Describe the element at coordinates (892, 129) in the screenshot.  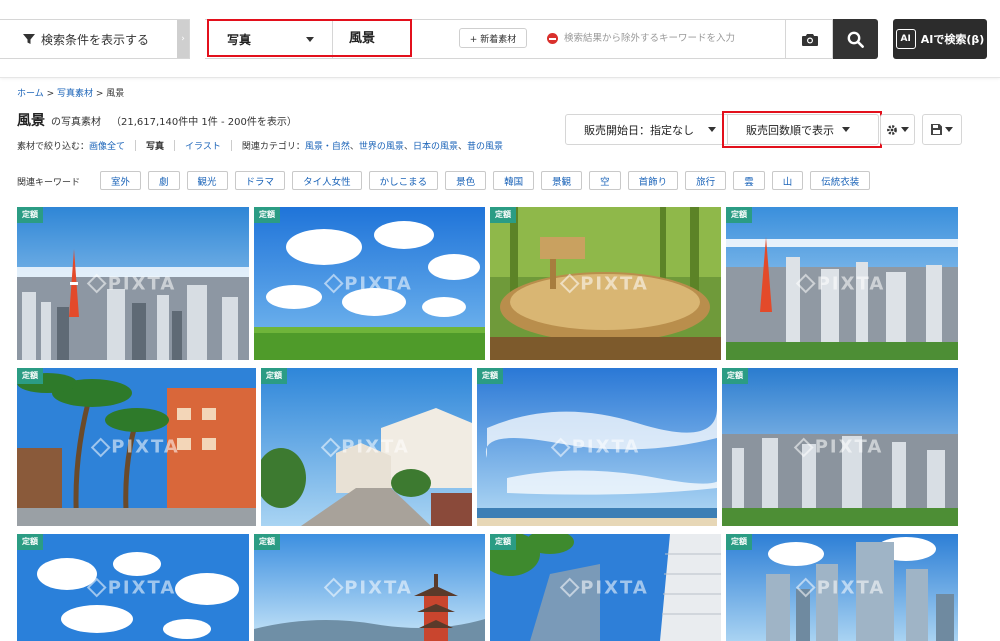
I see `gear-icon` at that location.